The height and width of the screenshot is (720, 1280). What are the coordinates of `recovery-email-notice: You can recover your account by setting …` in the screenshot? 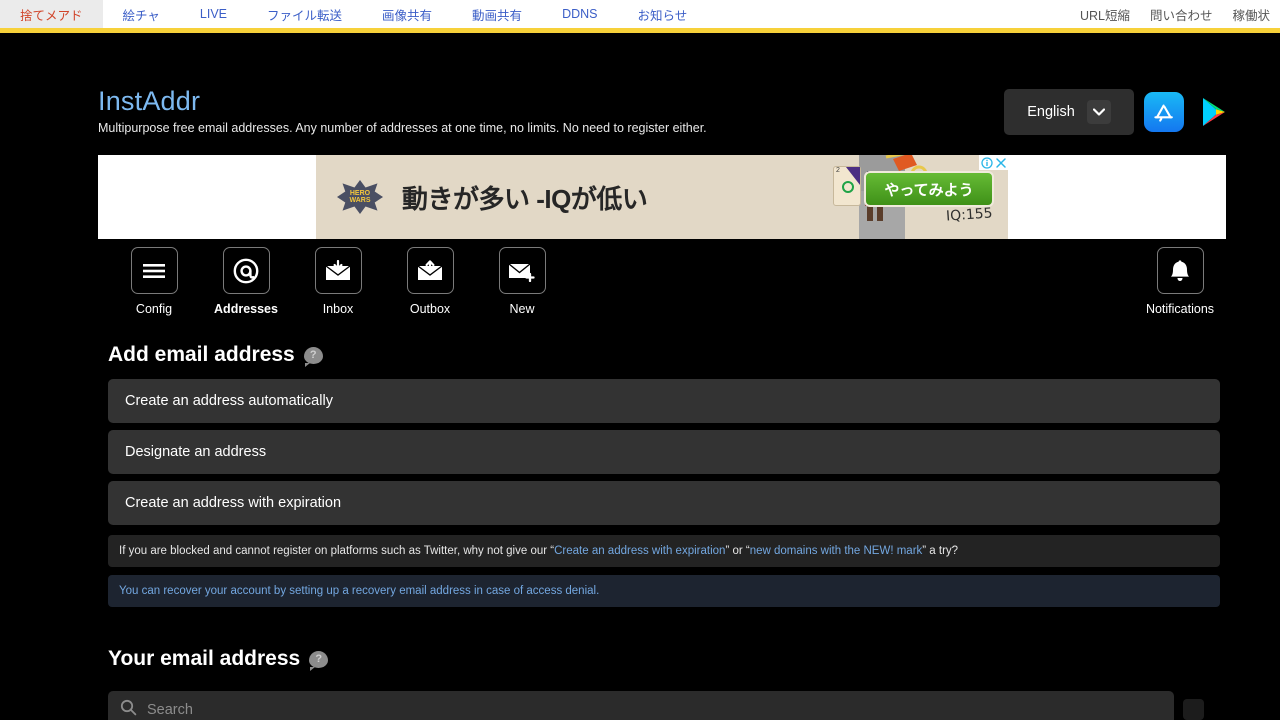 It's located at (664, 591).